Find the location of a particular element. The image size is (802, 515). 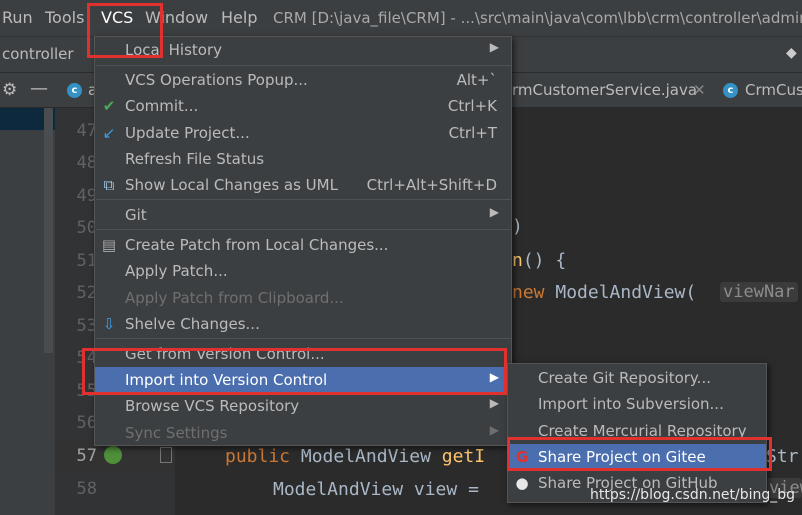

code-line-58: ModelAndView view = is located at coordinates (376, 489).